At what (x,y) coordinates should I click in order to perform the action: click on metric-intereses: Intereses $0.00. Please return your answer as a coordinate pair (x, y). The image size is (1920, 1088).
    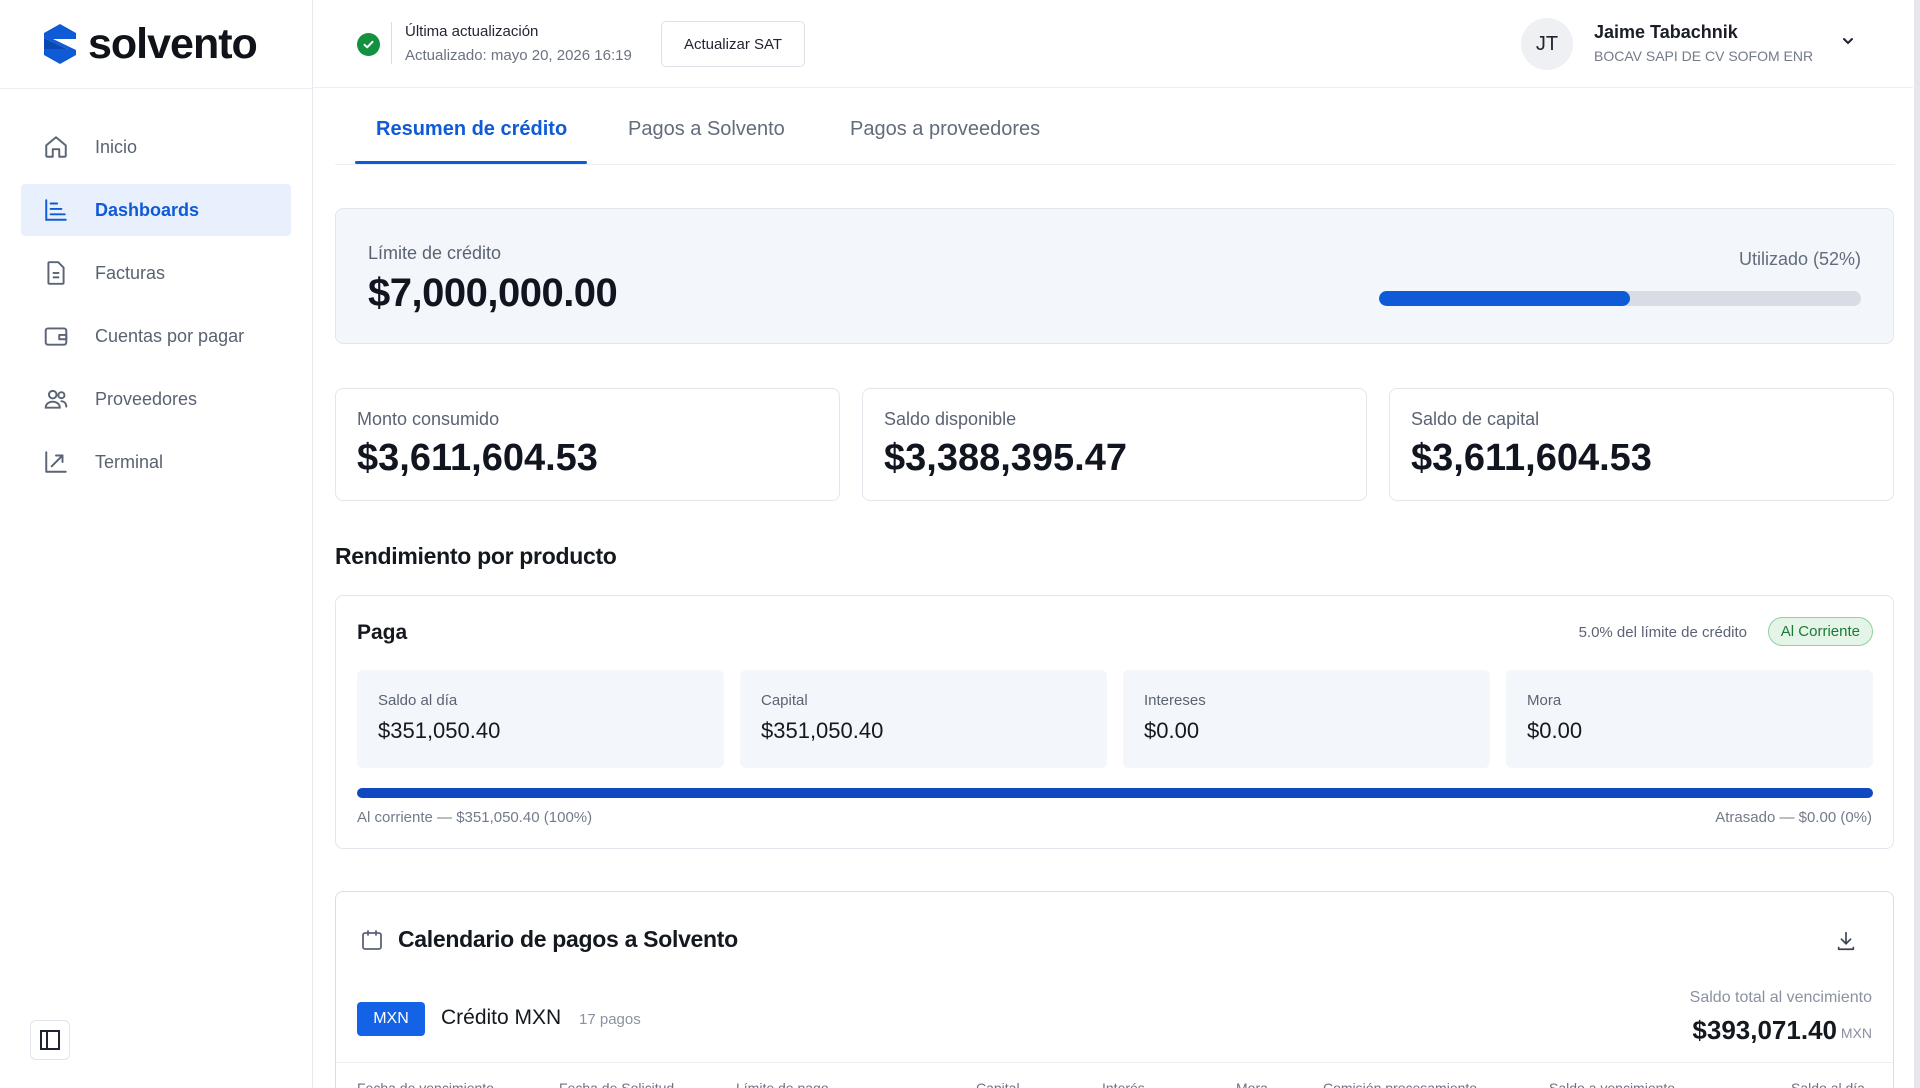
    Looking at the image, I should click on (1306, 719).